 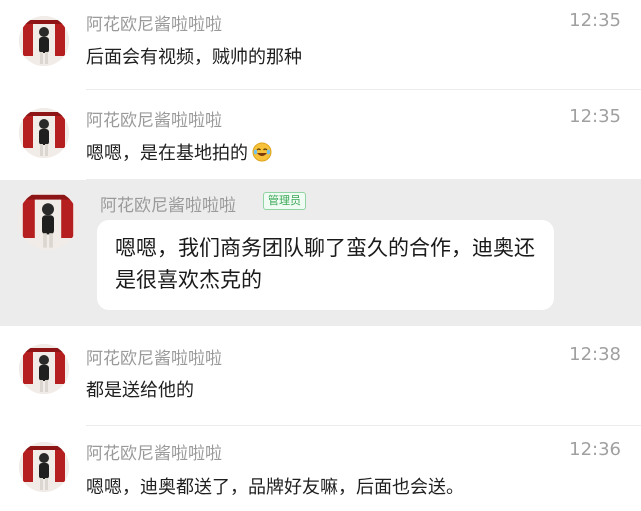 I want to click on message-text: 后面会有视频，贼帅的那种, so click(x=194, y=57).